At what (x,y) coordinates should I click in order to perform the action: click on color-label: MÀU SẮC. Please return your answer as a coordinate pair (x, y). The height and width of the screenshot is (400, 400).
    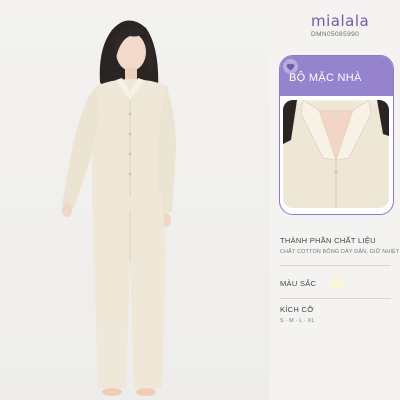
    Looking at the image, I should click on (298, 283).